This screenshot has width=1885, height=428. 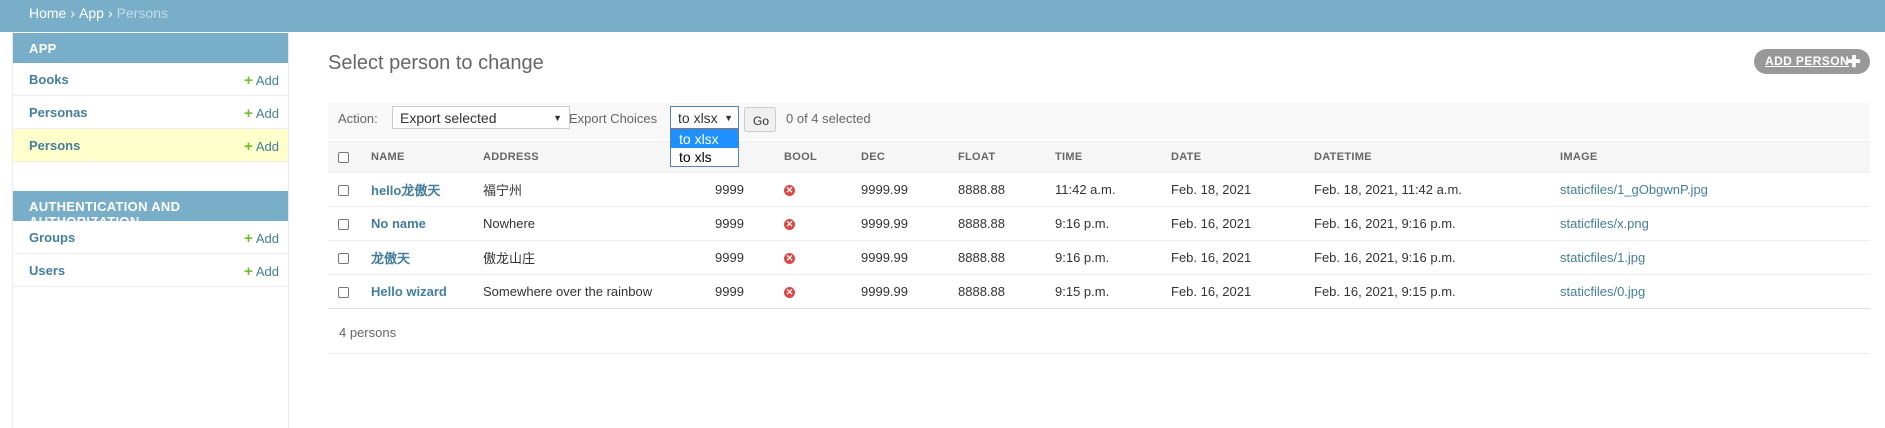 I want to click on cell-name: 龙傲天, so click(x=427, y=257).